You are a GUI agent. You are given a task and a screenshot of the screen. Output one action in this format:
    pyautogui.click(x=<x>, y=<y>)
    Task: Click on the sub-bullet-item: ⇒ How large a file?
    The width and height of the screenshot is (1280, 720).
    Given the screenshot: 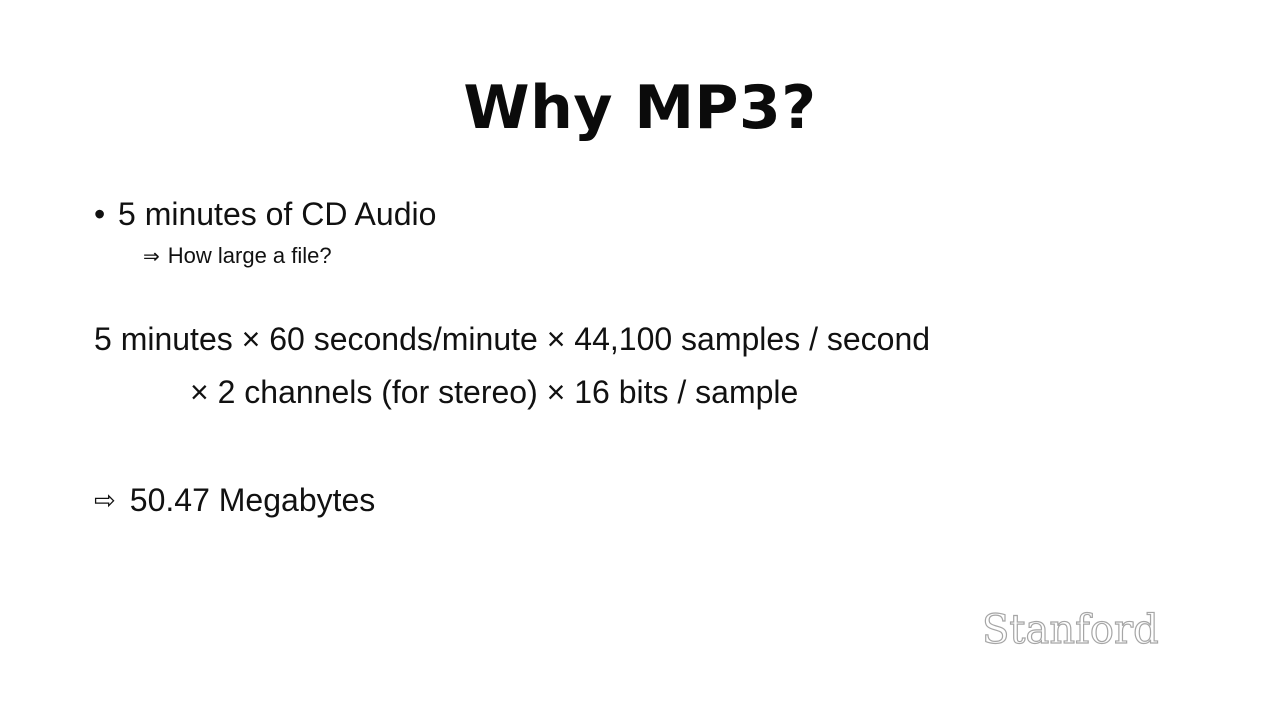 What is the action you would take?
    pyautogui.click(x=237, y=256)
    